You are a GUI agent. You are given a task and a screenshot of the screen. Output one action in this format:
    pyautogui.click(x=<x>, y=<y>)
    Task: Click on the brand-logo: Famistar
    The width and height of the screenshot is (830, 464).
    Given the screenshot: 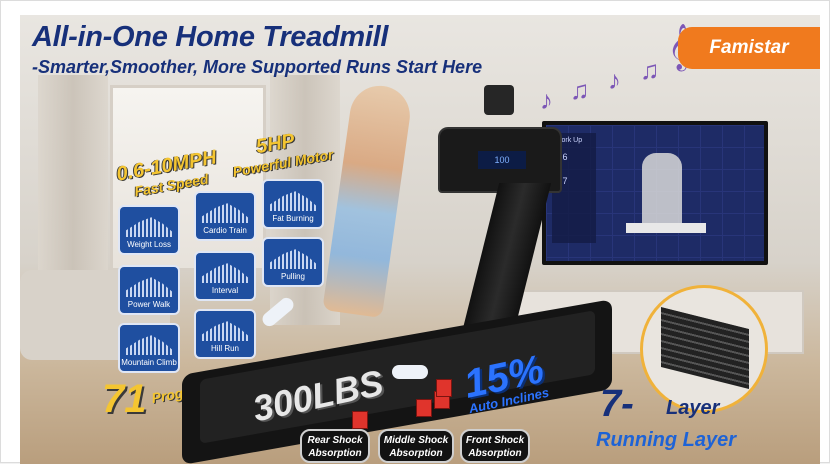 What is the action you would take?
    pyautogui.click(x=749, y=48)
    